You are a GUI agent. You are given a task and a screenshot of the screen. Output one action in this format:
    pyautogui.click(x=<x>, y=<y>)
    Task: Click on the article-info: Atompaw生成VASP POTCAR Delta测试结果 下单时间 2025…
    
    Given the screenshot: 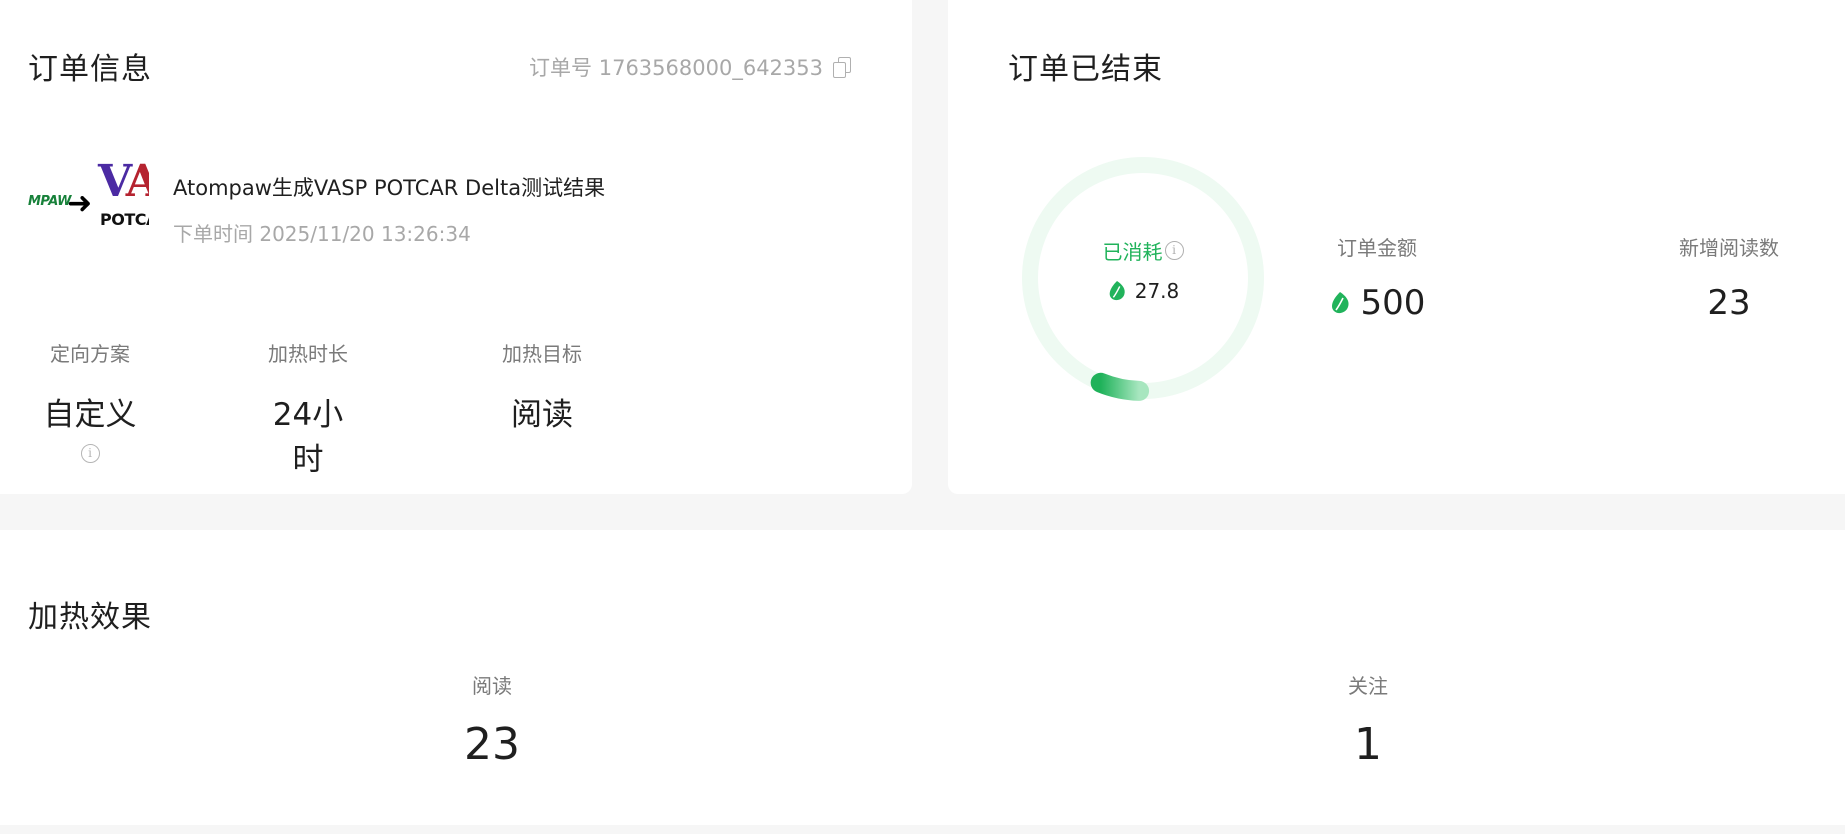 What is the action you would take?
    pyautogui.click(x=389, y=203)
    